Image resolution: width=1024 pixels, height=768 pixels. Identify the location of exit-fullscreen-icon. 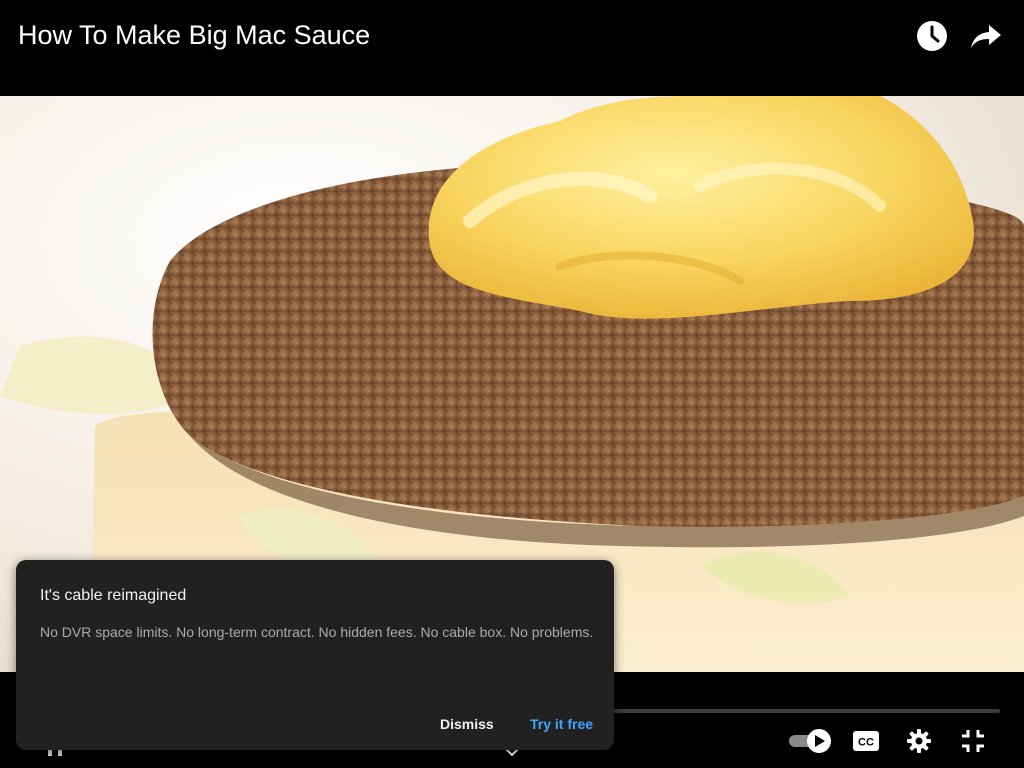
(973, 741).